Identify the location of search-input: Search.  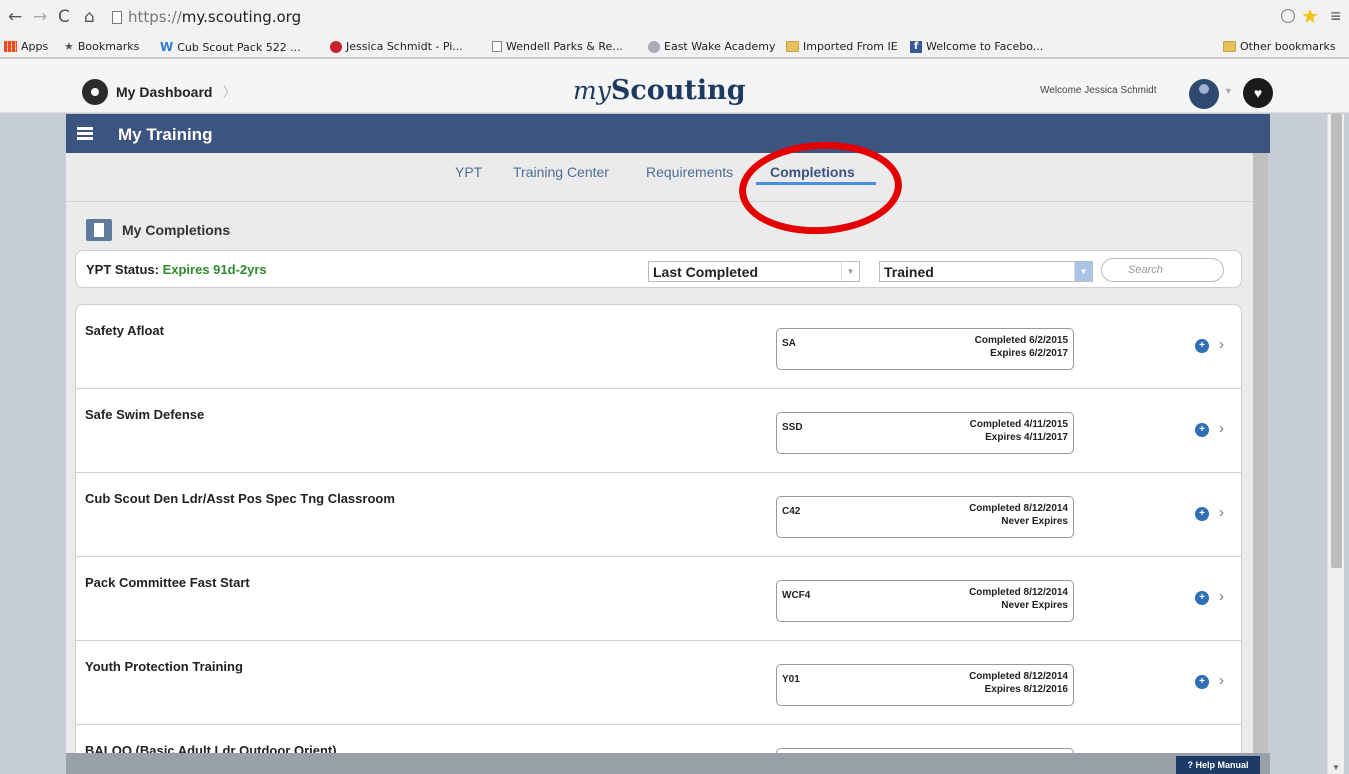
(1162, 270).